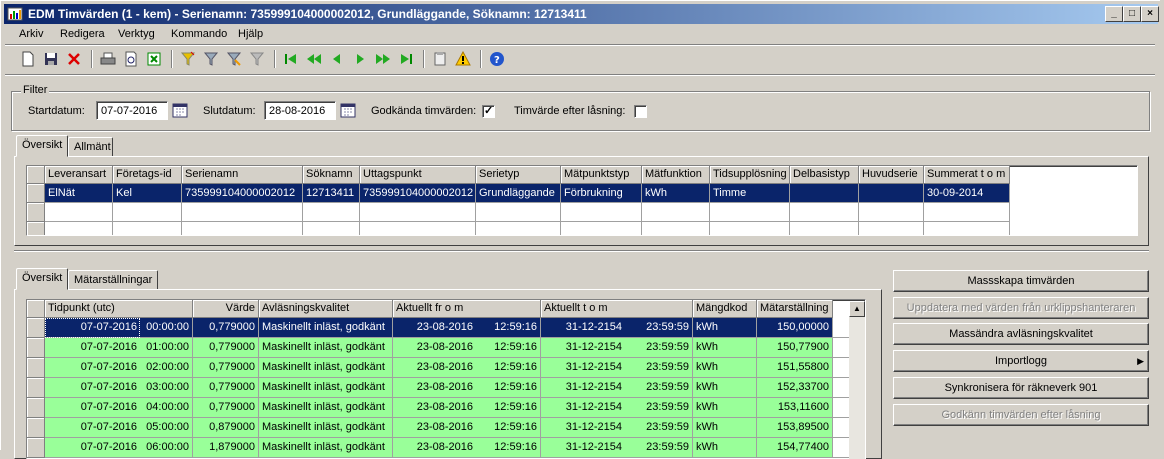  I want to click on table-cell: 154,77400, so click(795, 448).